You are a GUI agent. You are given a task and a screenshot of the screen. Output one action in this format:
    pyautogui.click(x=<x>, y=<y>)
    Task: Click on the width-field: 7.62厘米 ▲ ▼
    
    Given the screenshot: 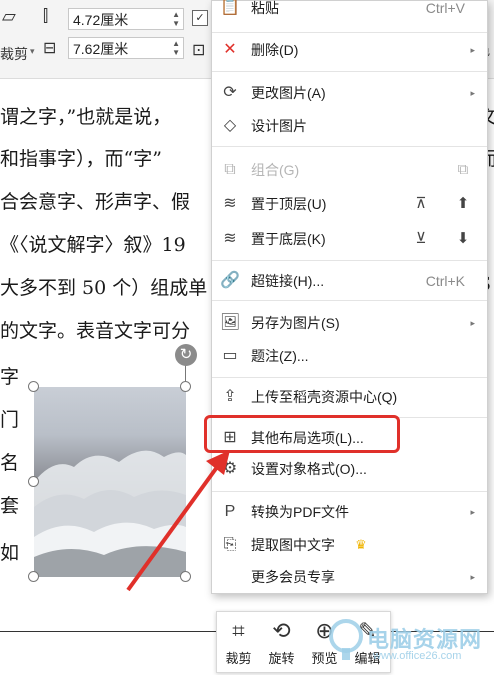 What is the action you would take?
    pyautogui.click(x=126, y=48)
    